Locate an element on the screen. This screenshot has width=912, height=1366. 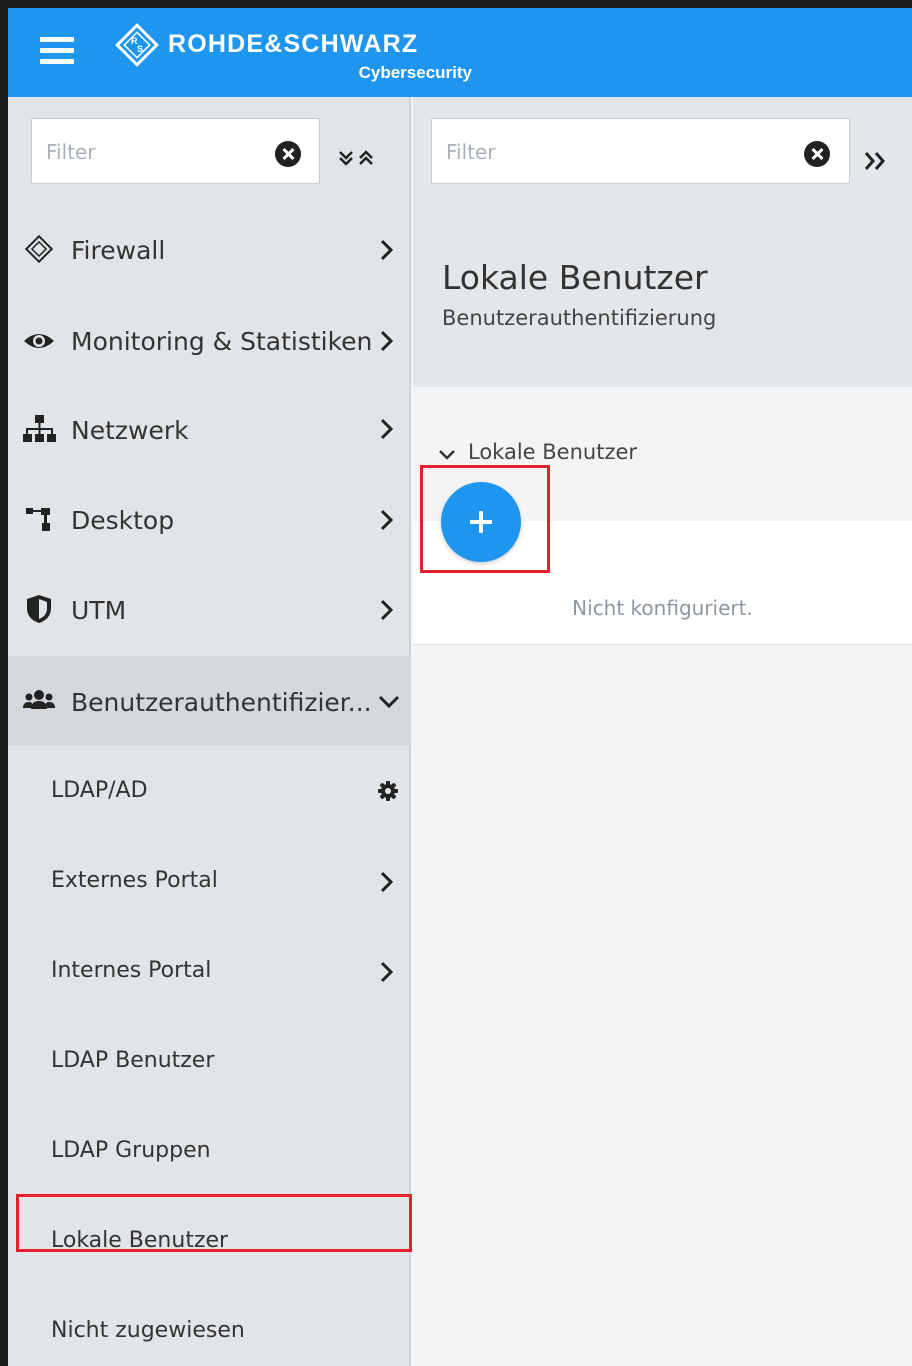
eye-icon is located at coordinates (39, 341).